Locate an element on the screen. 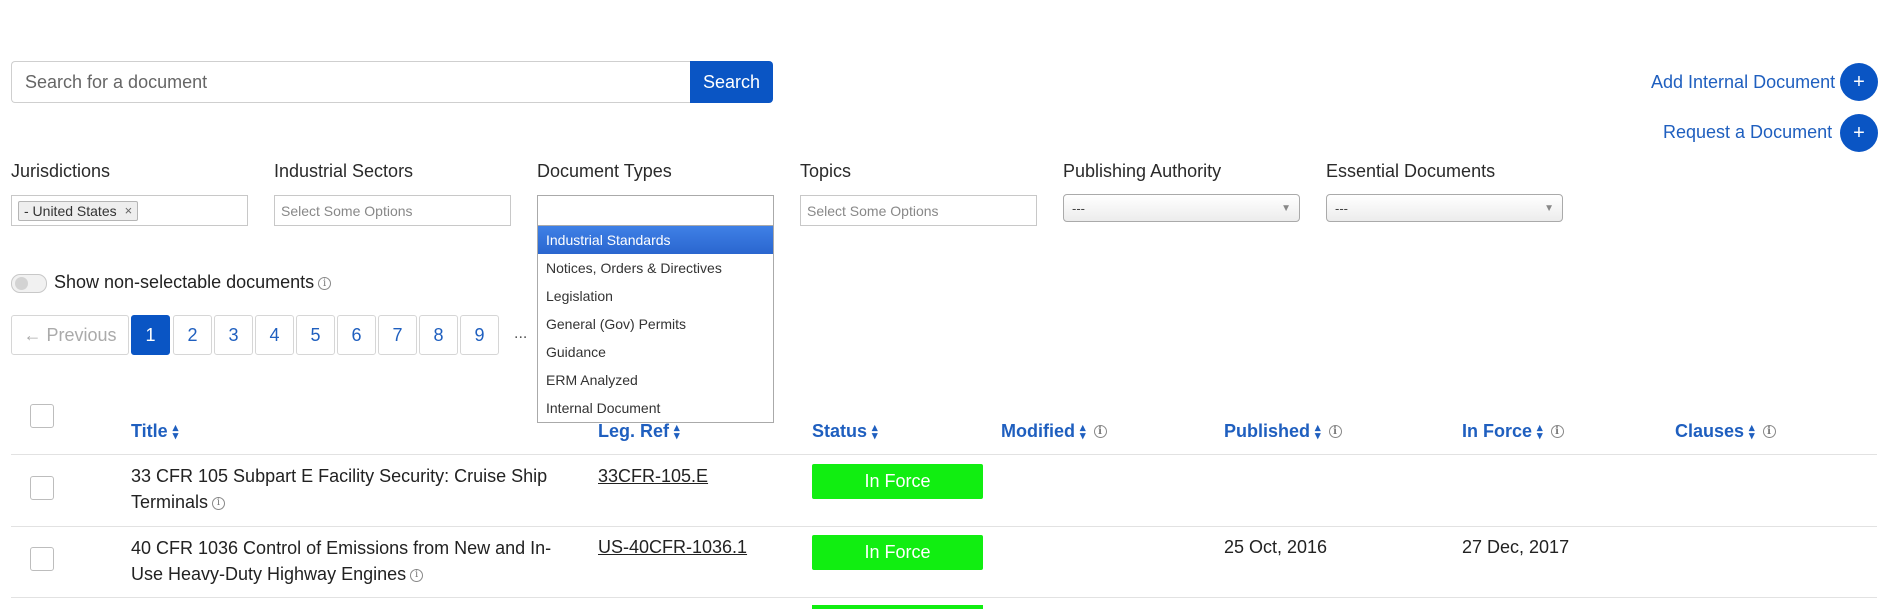 This screenshot has height=609, width=1882. column-header-clauses: Clauses ▴ ▾ i is located at coordinates (1725, 431).